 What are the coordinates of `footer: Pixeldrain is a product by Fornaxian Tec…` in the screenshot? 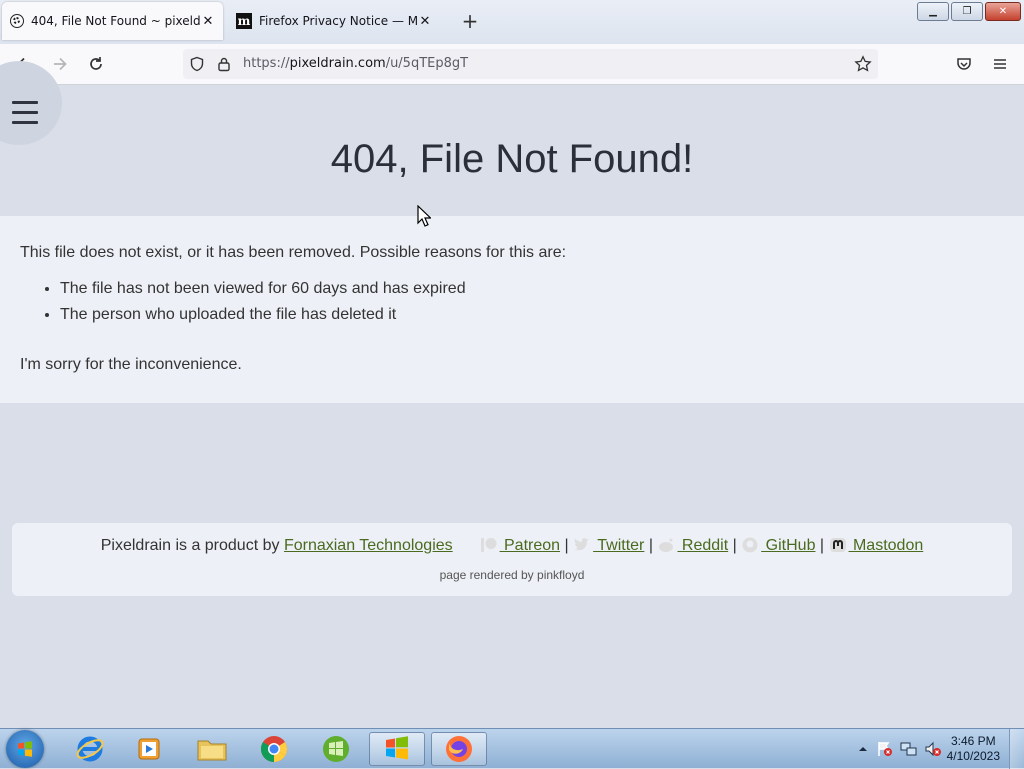 It's located at (512, 559).